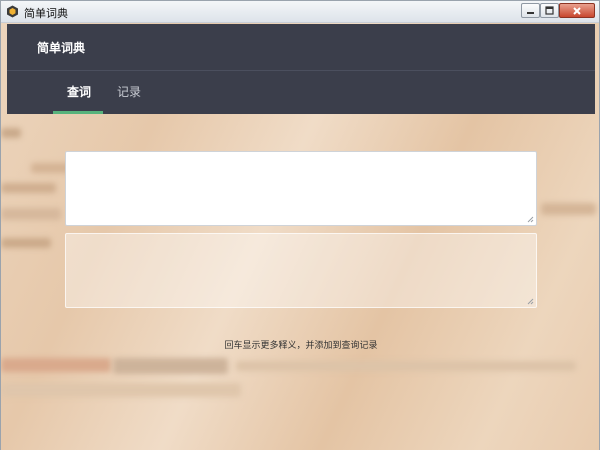 Image resolution: width=600 pixels, height=450 pixels. I want to click on result-textarea, so click(301, 270).